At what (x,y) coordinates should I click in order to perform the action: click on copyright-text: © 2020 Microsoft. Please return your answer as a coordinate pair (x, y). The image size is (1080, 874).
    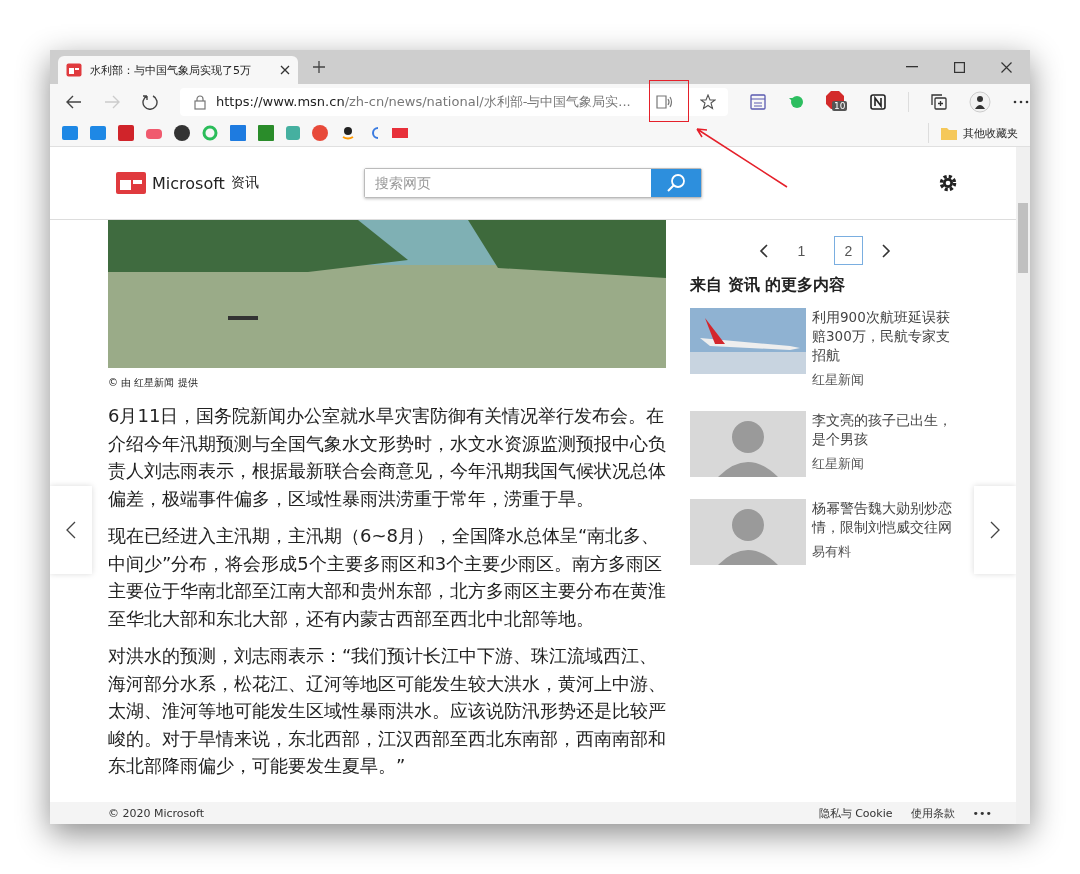
    Looking at the image, I should click on (156, 813).